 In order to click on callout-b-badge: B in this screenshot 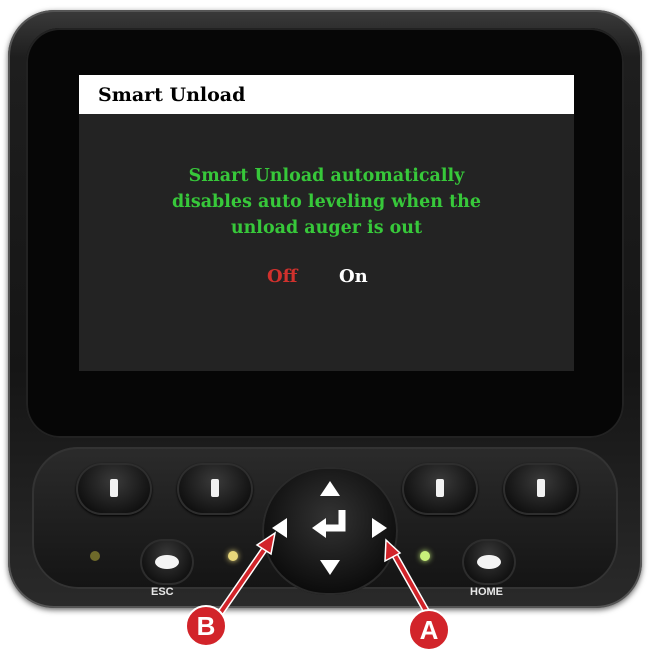, I will do `click(206, 626)`.